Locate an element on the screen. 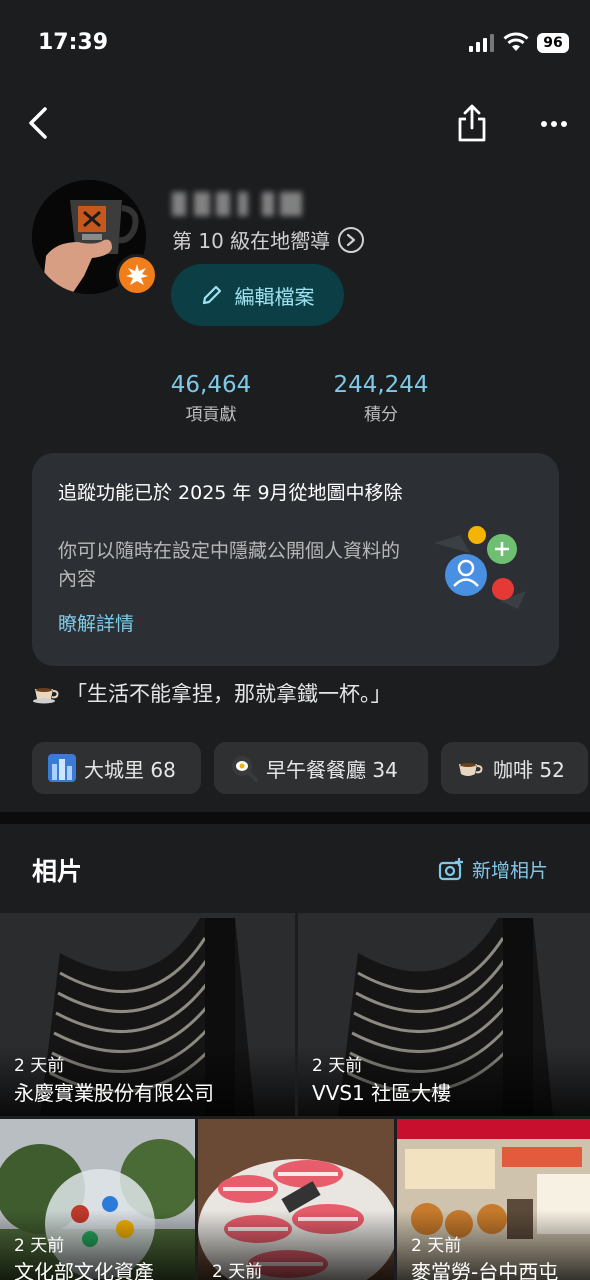 The width and height of the screenshot is (590, 1280). share-icon is located at coordinates (472, 123).